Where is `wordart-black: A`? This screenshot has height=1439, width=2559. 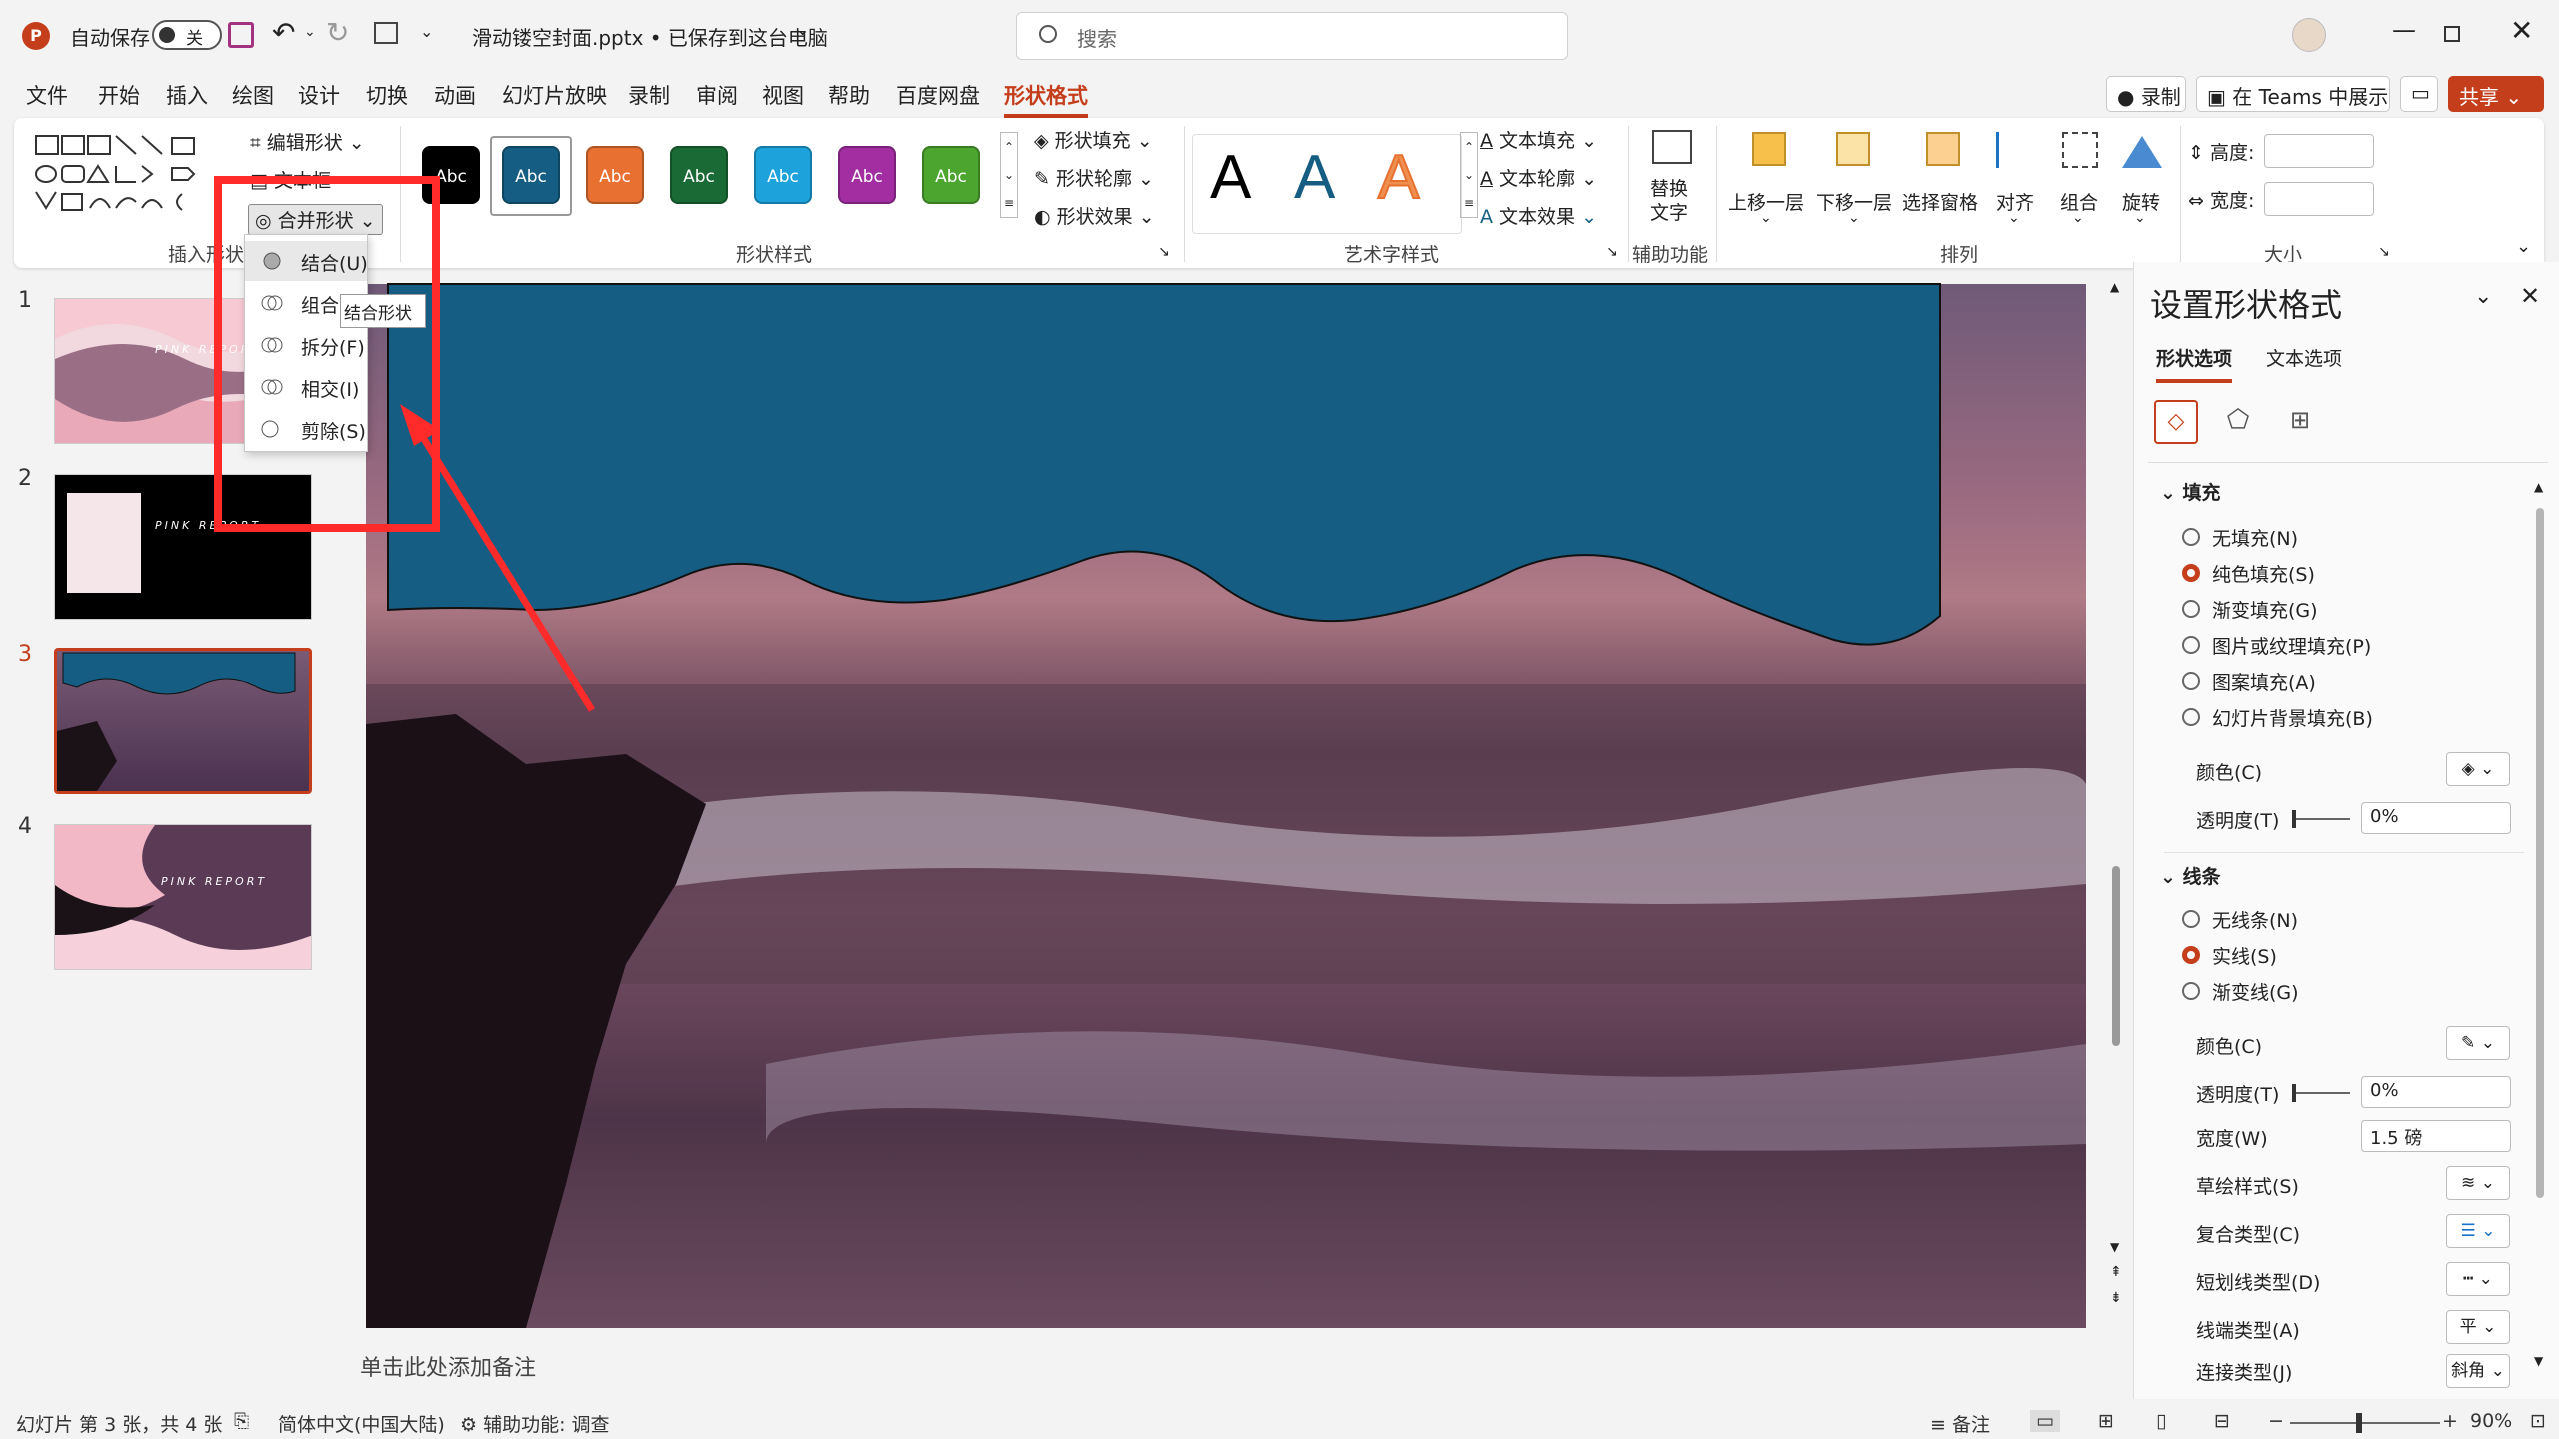
wordart-black: A is located at coordinates (1230, 177).